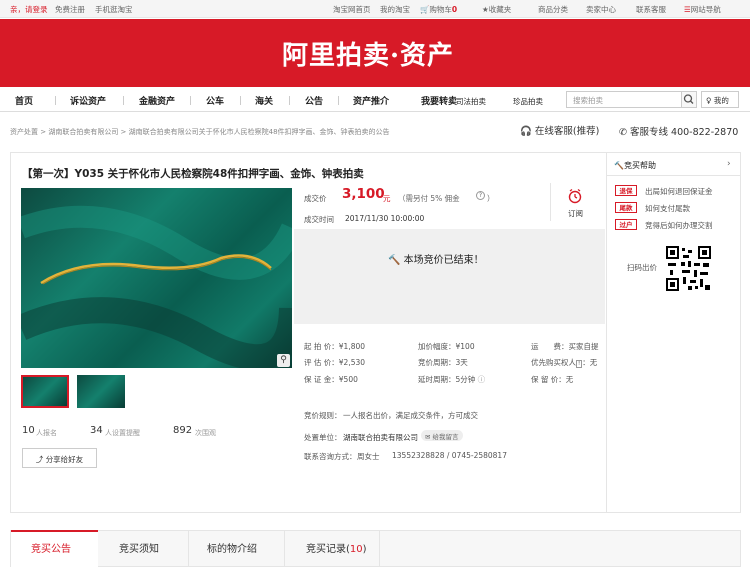 The height and width of the screenshot is (567, 750). Describe the element at coordinates (380, 437) in the screenshot. I see `org-link: 湖南联合拍卖有限公司` at that location.